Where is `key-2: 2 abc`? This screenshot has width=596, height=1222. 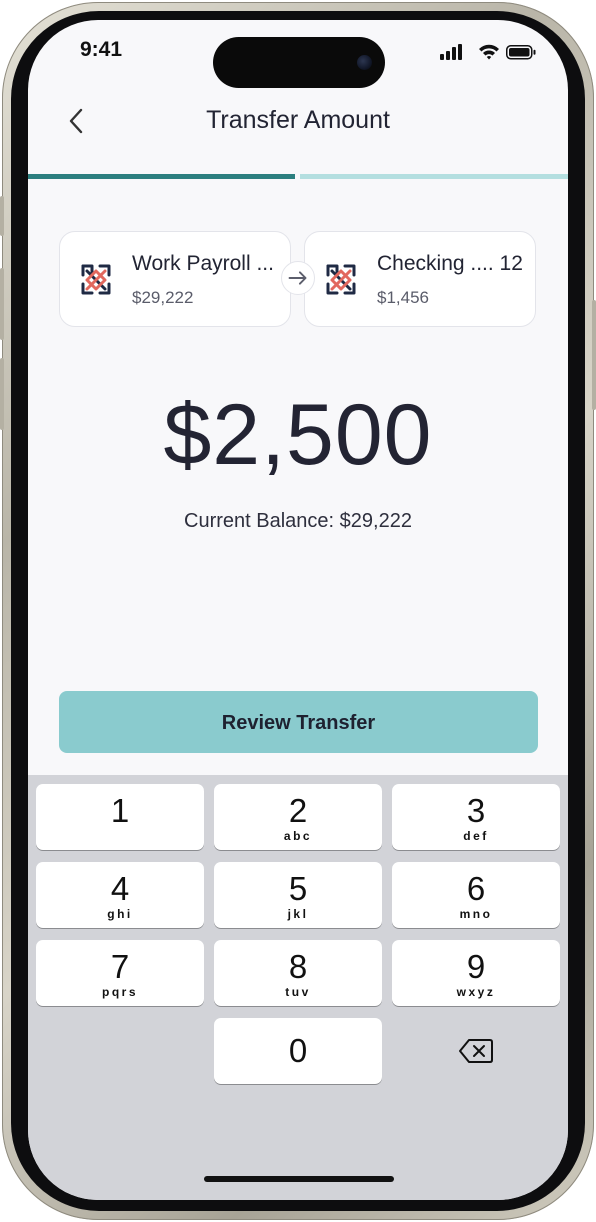 key-2: 2 abc is located at coordinates (298, 817).